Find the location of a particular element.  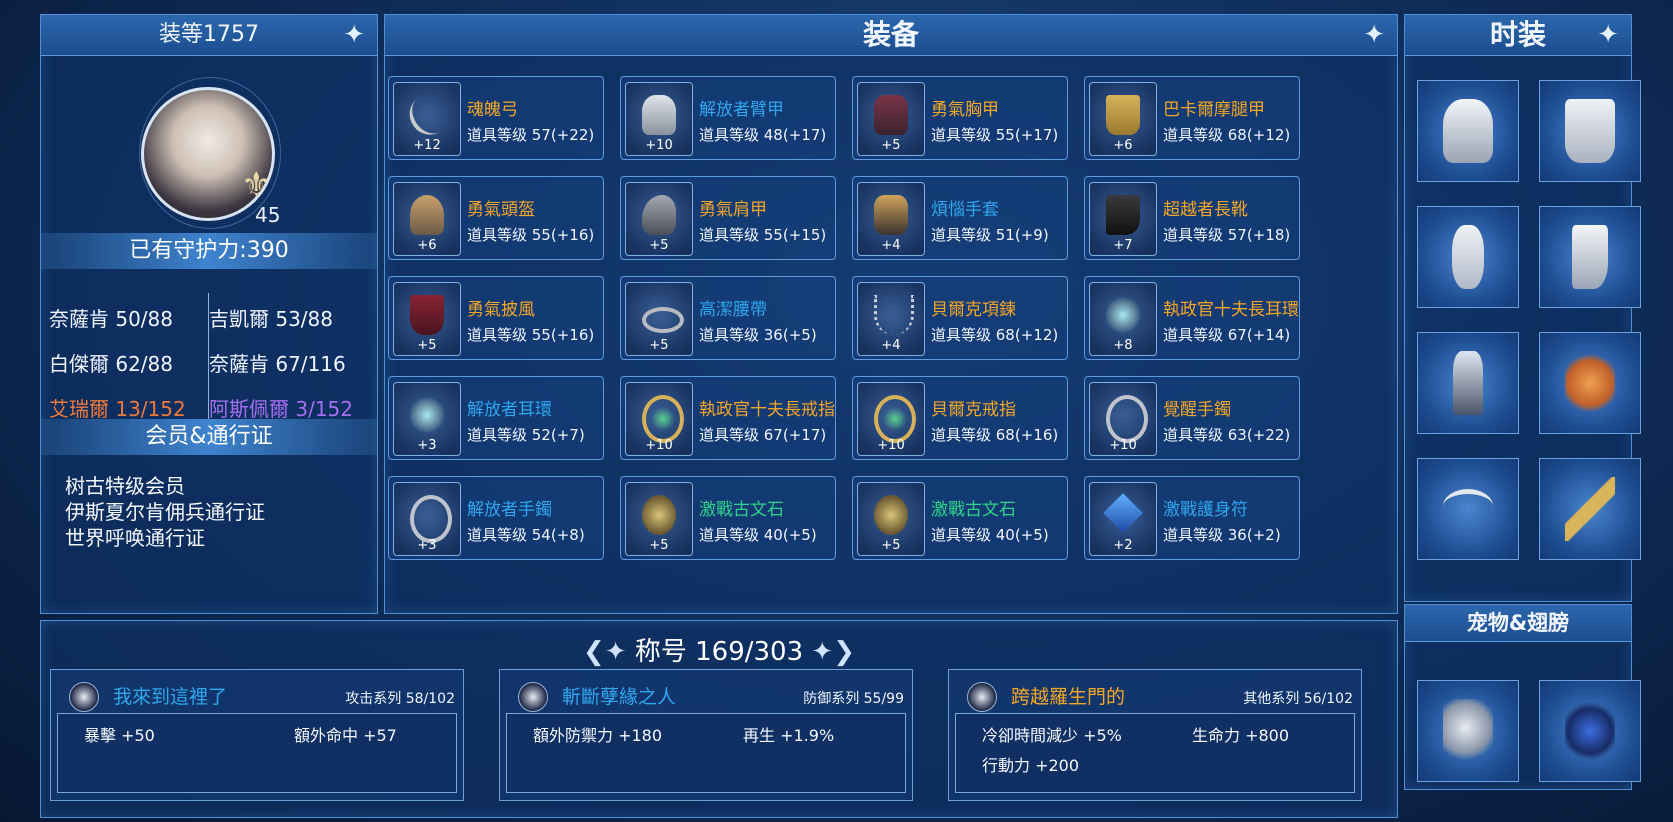

item-level: 道具等级 54(+8) is located at coordinates (526, 535).